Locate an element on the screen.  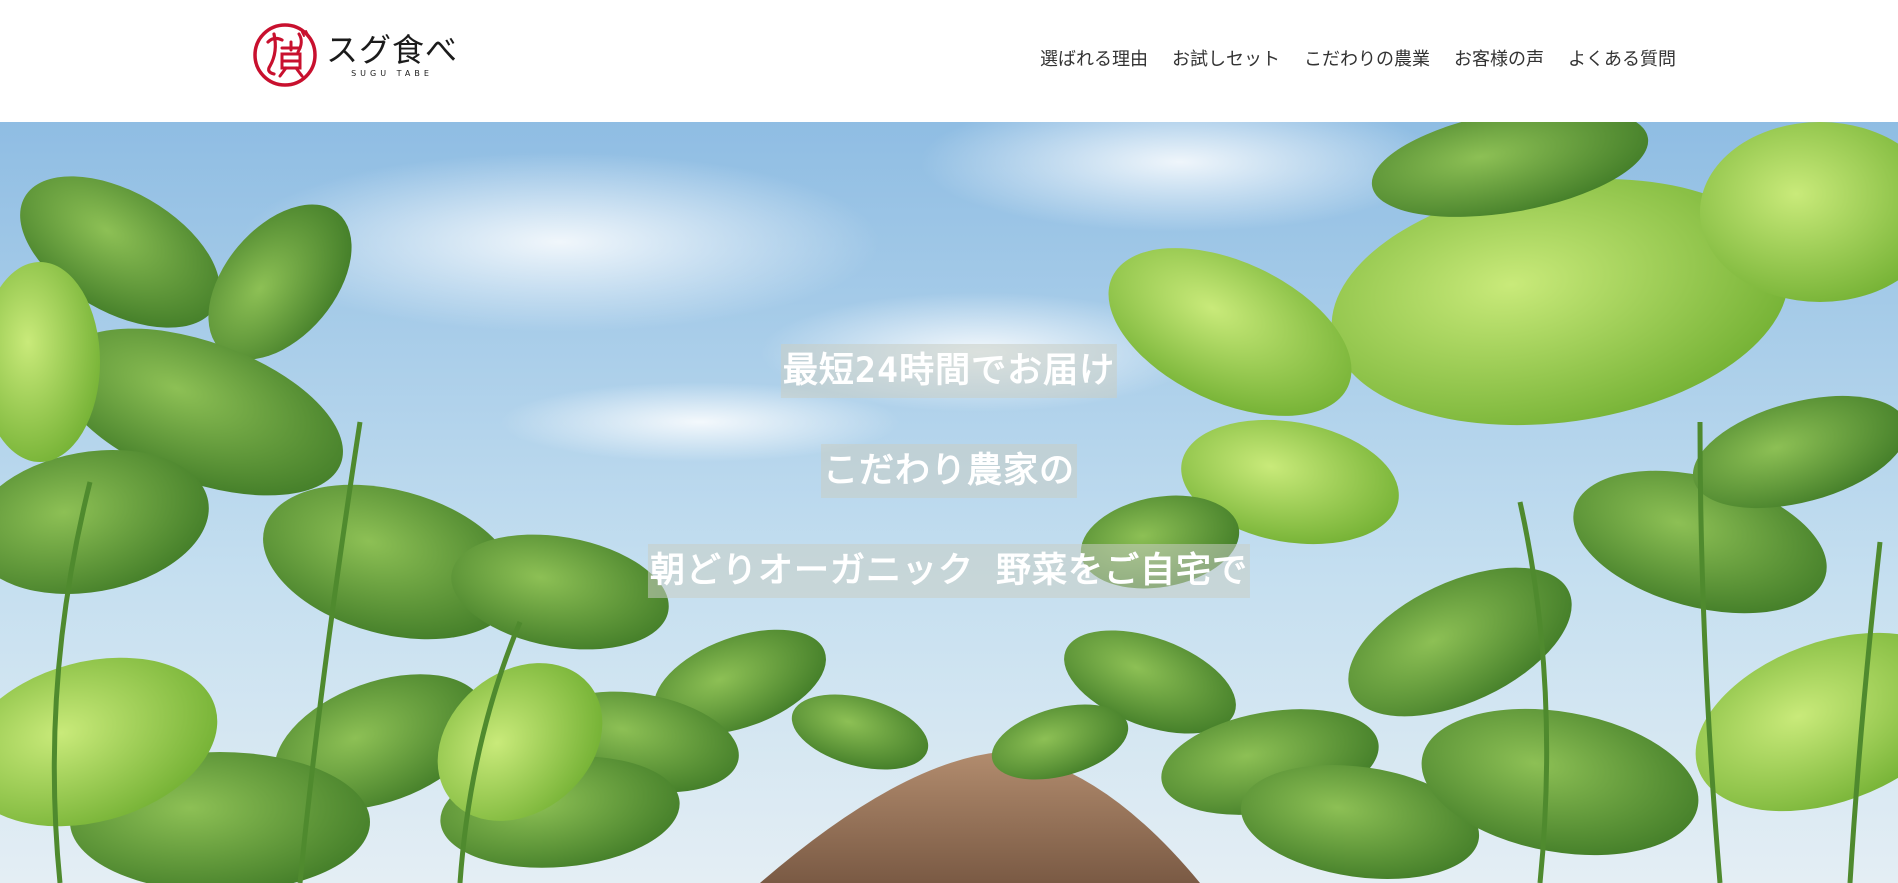
nav-link-reasons: 選ばれる理由 is located at coordinates (1094, 60).